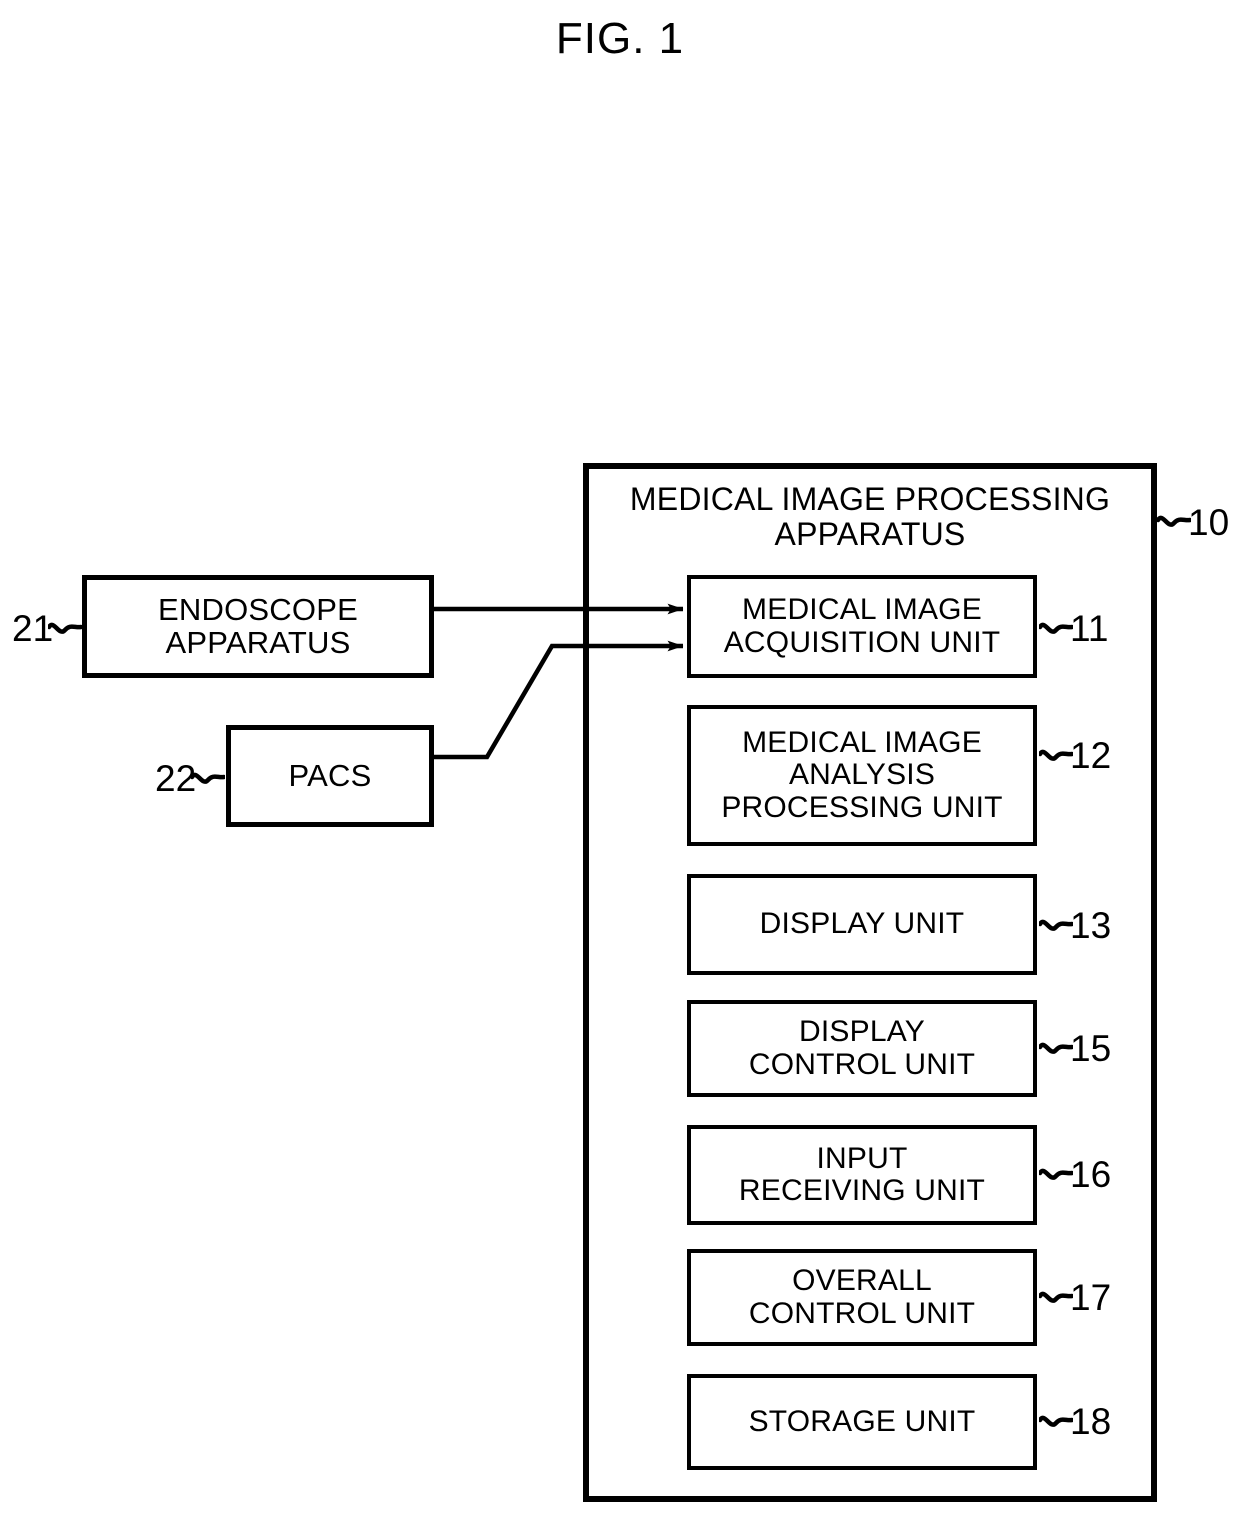 The width and height of the screenshot is (1240, 1519). I want to click on external-label: ENDOSCOPE APPARATUS, so click(258, 625).